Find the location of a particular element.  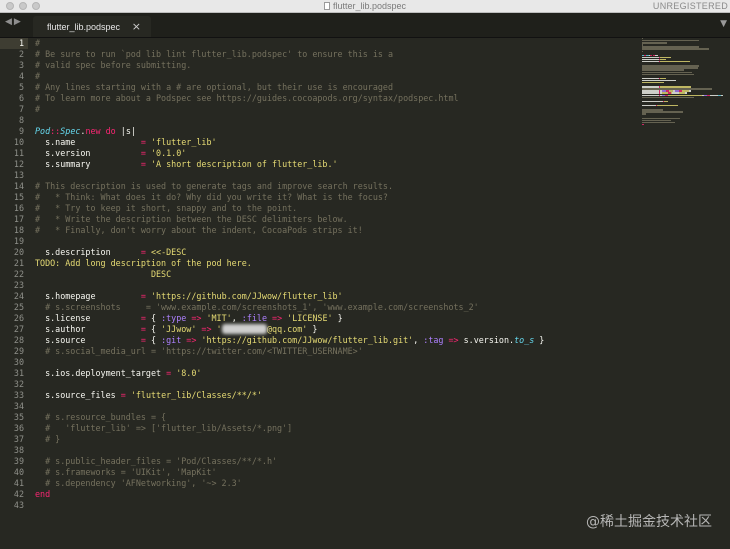

code-line: # } is located at coordinates (335, 439).